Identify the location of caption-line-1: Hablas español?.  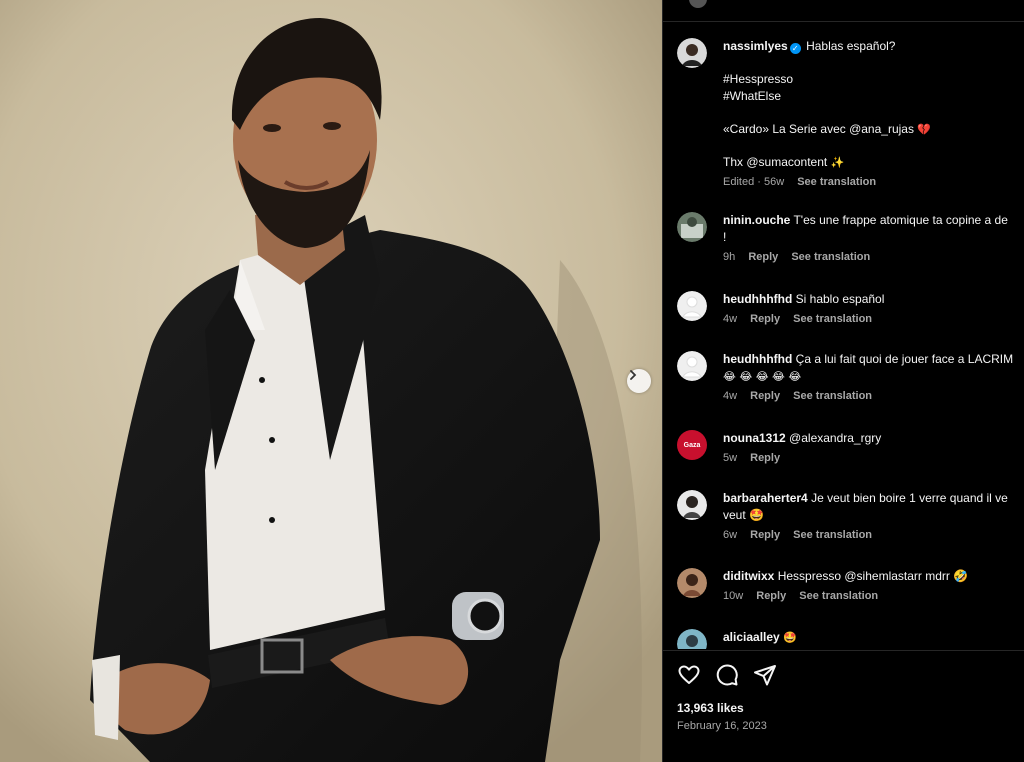
(851, 46).